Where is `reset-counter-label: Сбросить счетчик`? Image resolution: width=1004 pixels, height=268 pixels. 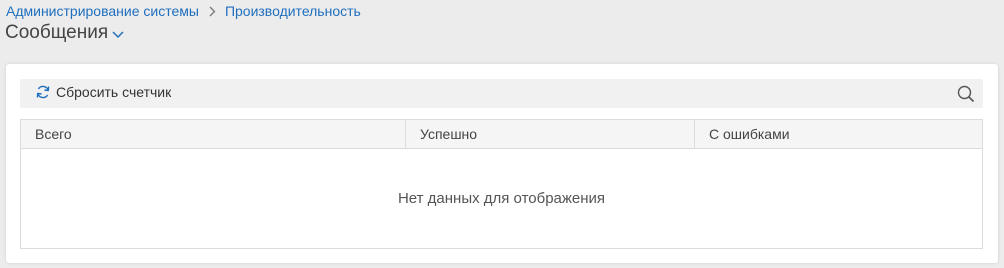 reset-counter-label: Сбросить счетчик is located at coordinates (114, 92).